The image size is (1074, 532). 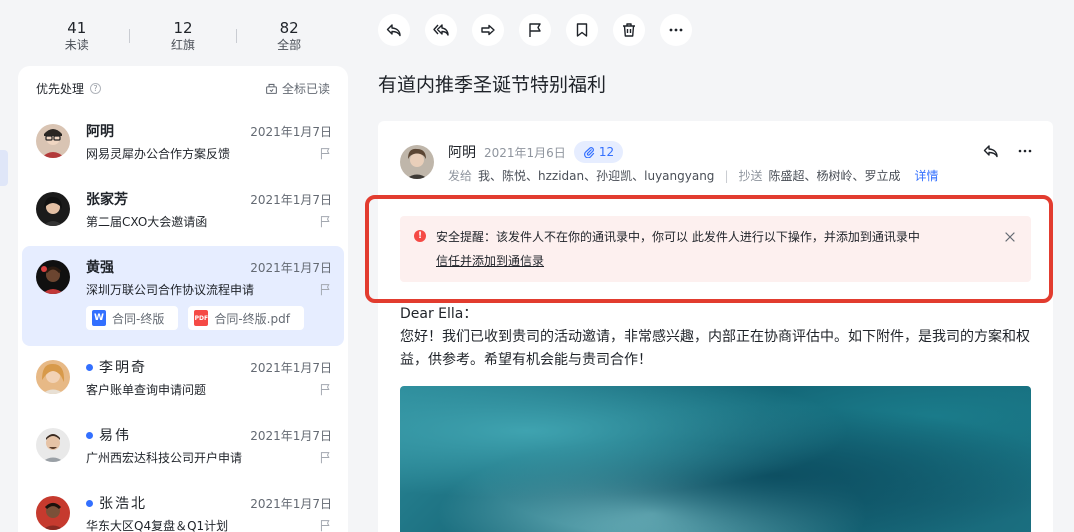 I want to click on mail-list-item: 易伟 2021年1月7日 广州西宏达科技公司开户申请, so click(x=183, y=448).